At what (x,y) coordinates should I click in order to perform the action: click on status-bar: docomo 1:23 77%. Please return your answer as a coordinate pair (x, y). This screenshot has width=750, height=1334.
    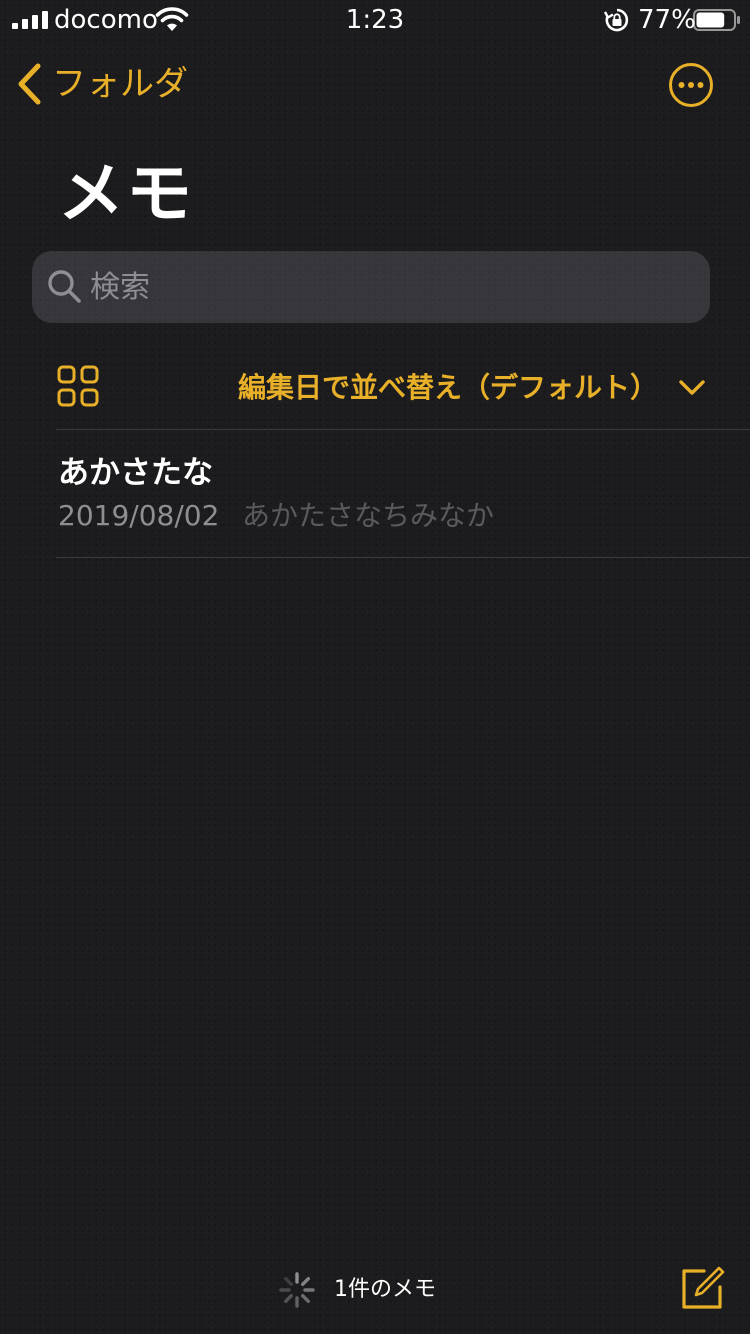
    Looking at the image, I should click on (375, 20).